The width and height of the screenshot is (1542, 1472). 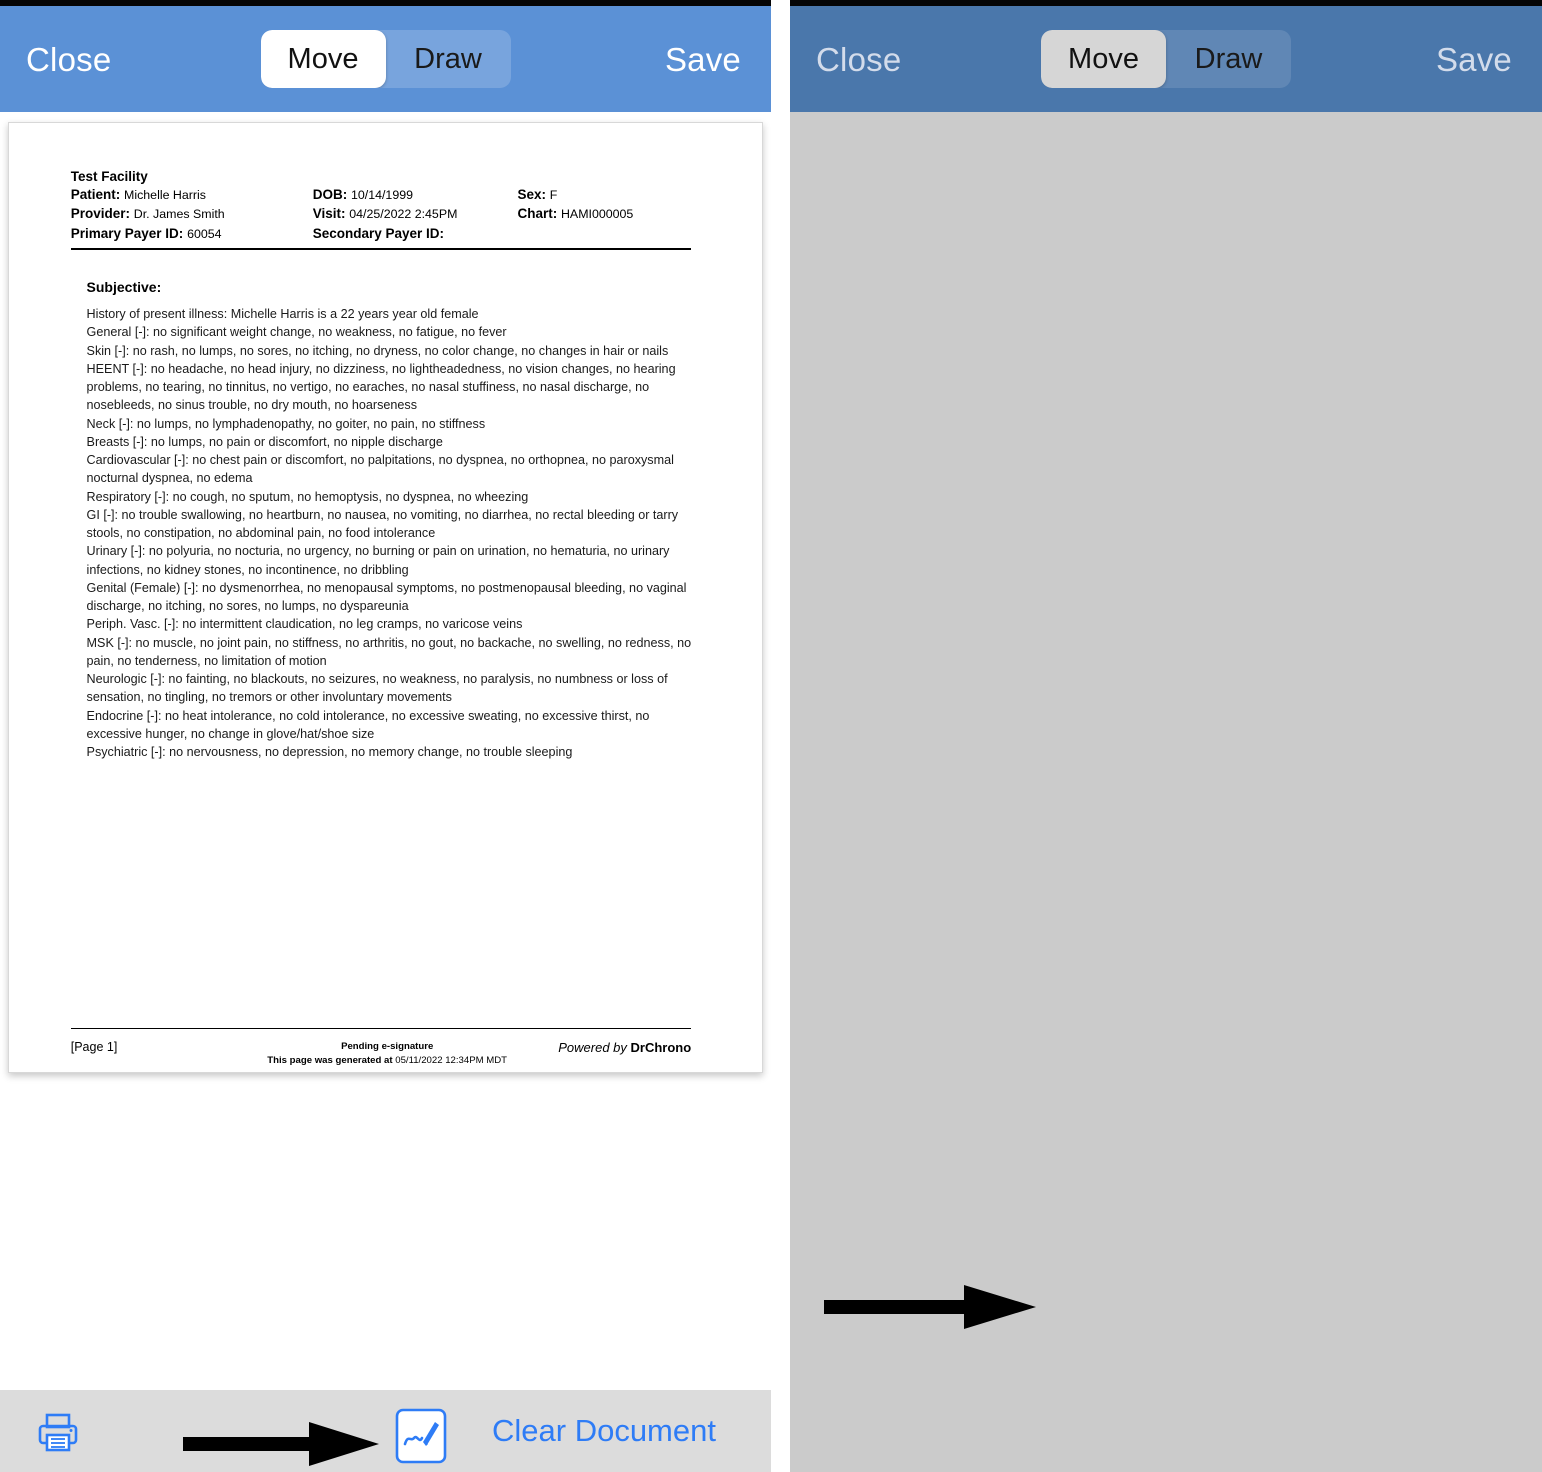 I want to click on provider-label: Provider:, so click(x=100, y=214).